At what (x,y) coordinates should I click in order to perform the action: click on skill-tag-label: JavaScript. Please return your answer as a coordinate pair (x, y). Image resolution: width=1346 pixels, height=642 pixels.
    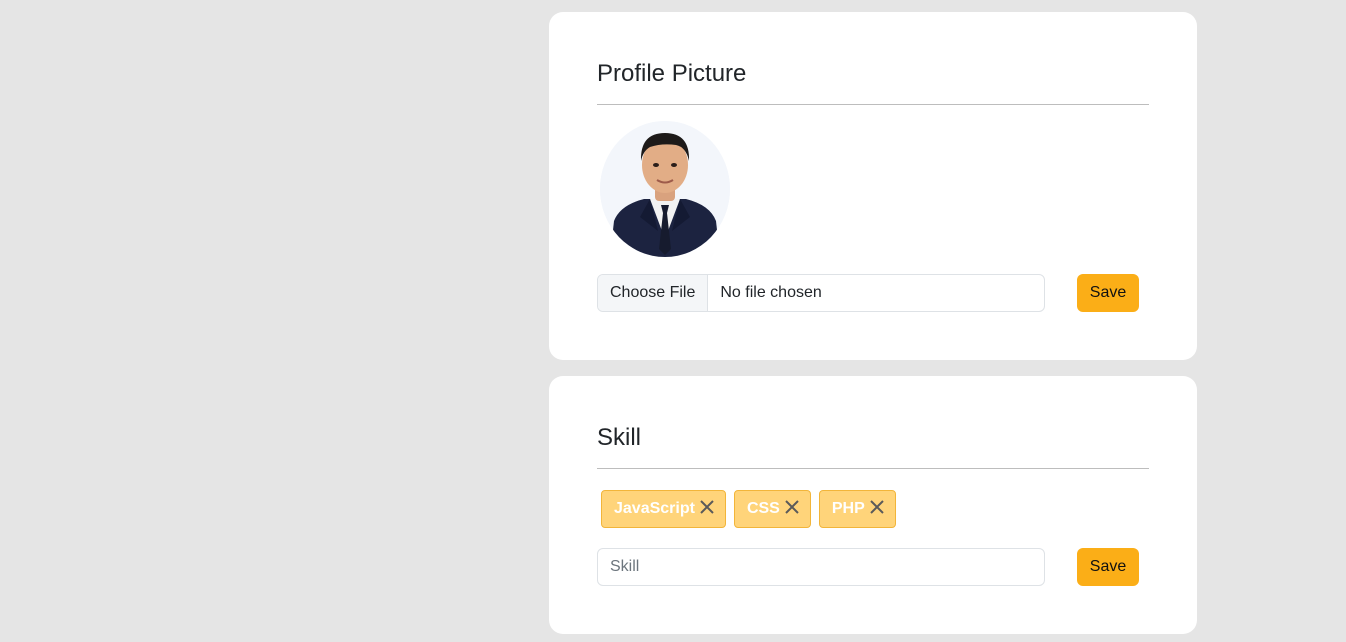
    Looking at the image, I should click on (654, 508).